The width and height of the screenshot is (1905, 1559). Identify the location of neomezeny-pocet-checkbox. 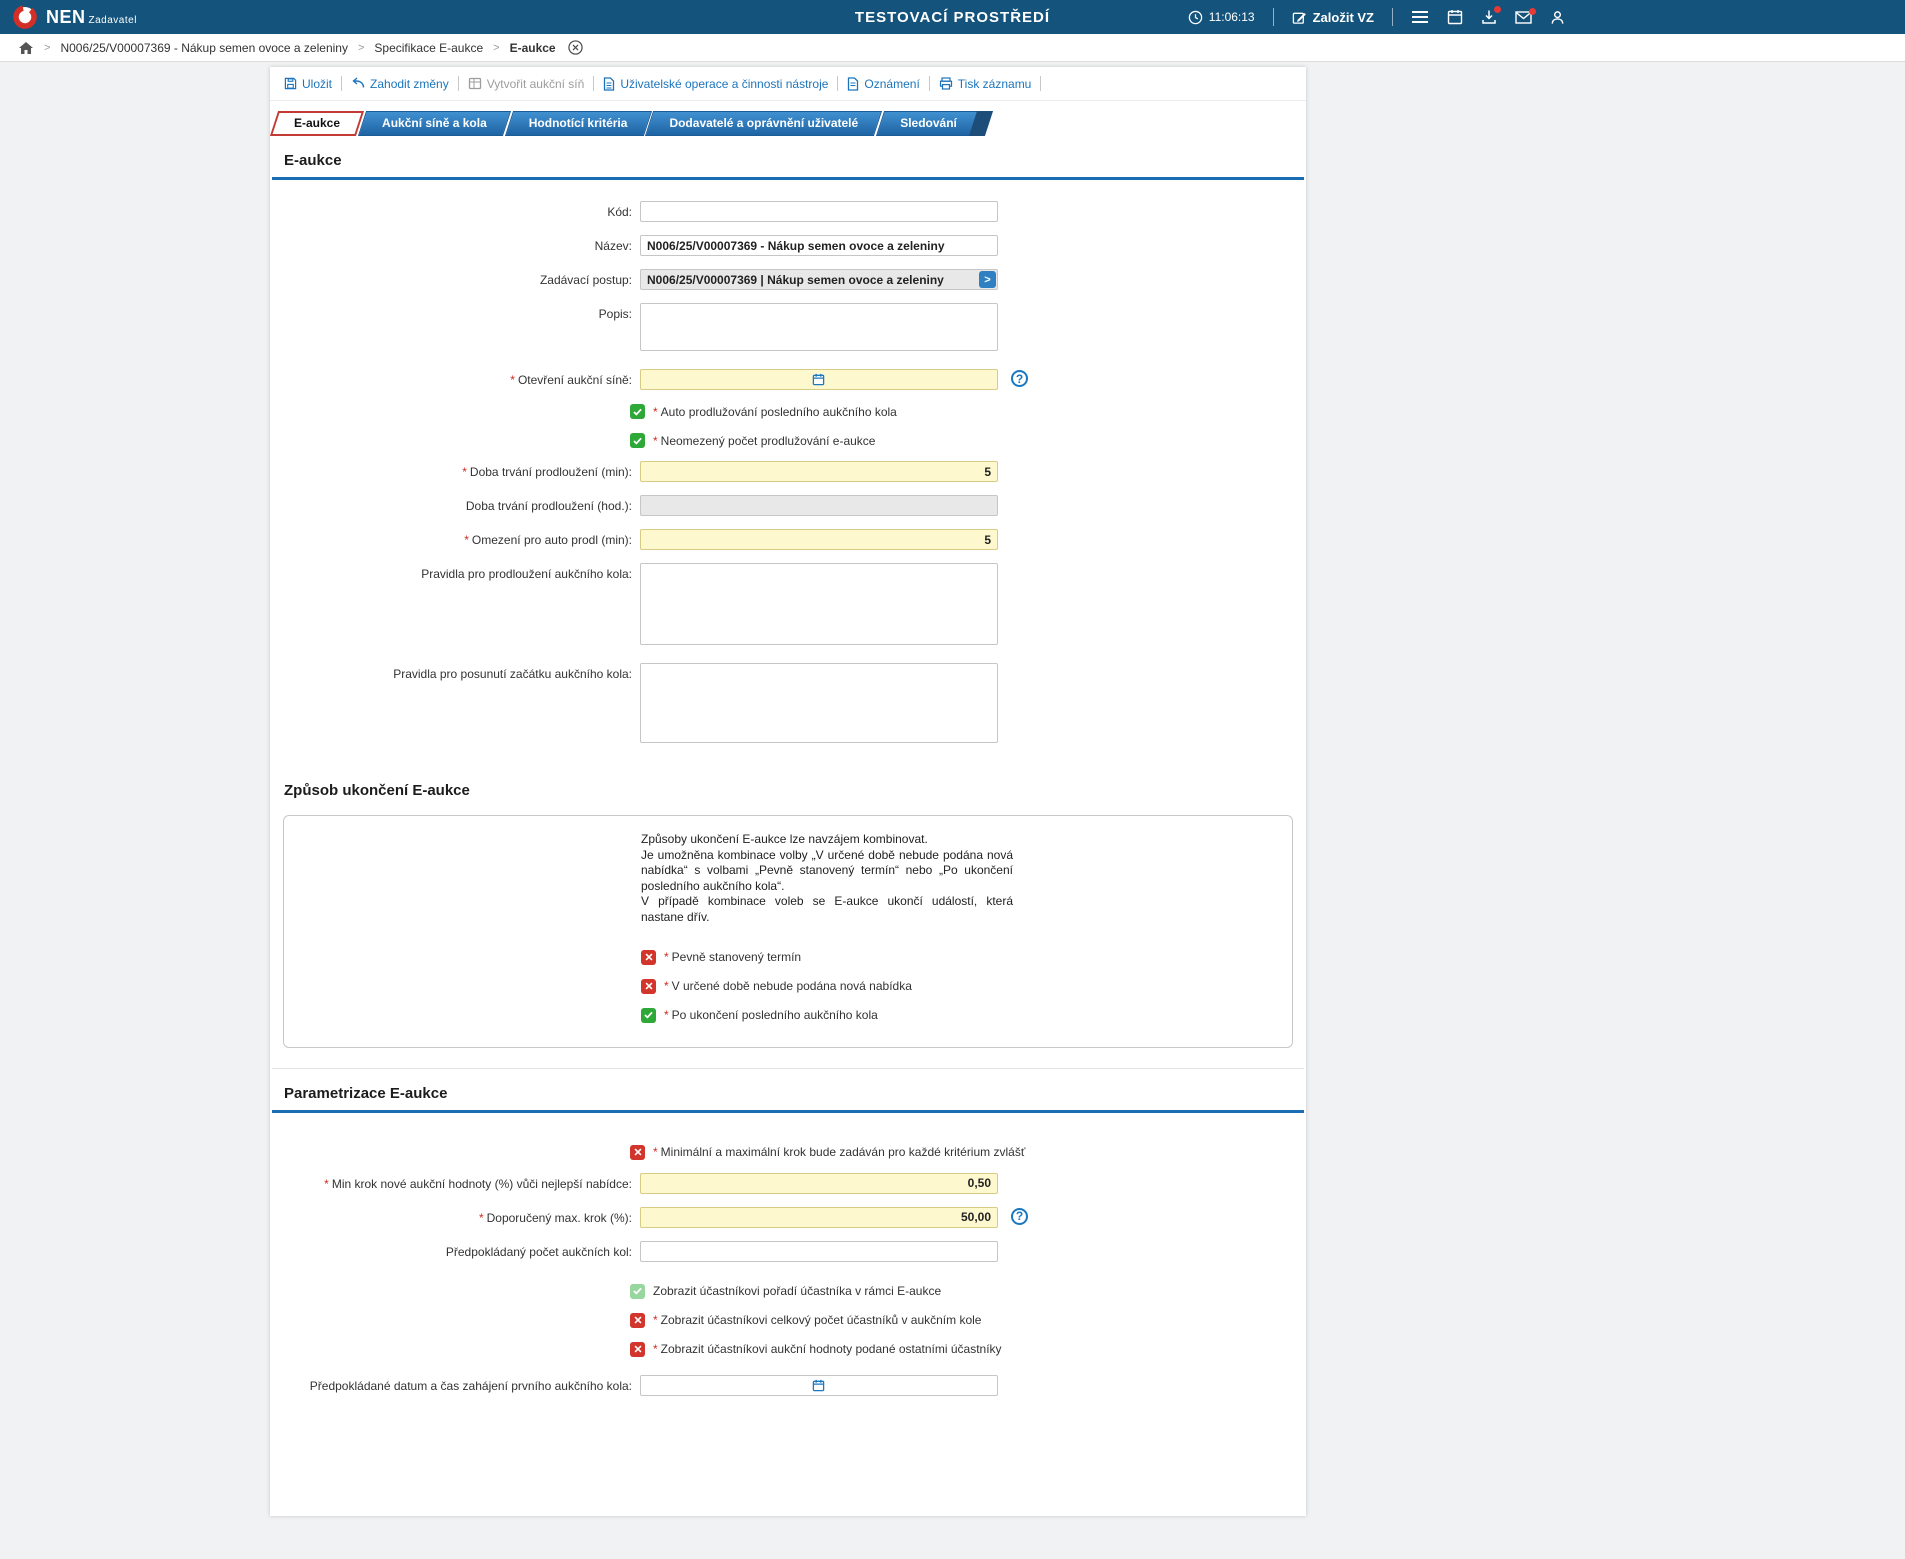
(637, 440).